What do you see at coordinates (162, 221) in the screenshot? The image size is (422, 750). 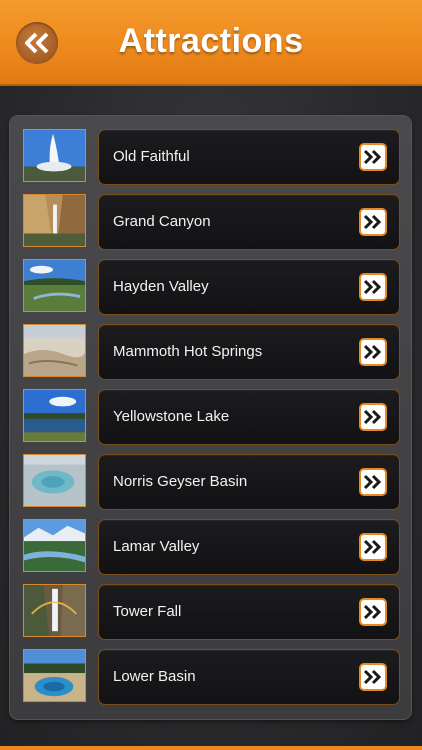 I see `attraction-label: Grand Canyon` at bounding box center [162, 221].